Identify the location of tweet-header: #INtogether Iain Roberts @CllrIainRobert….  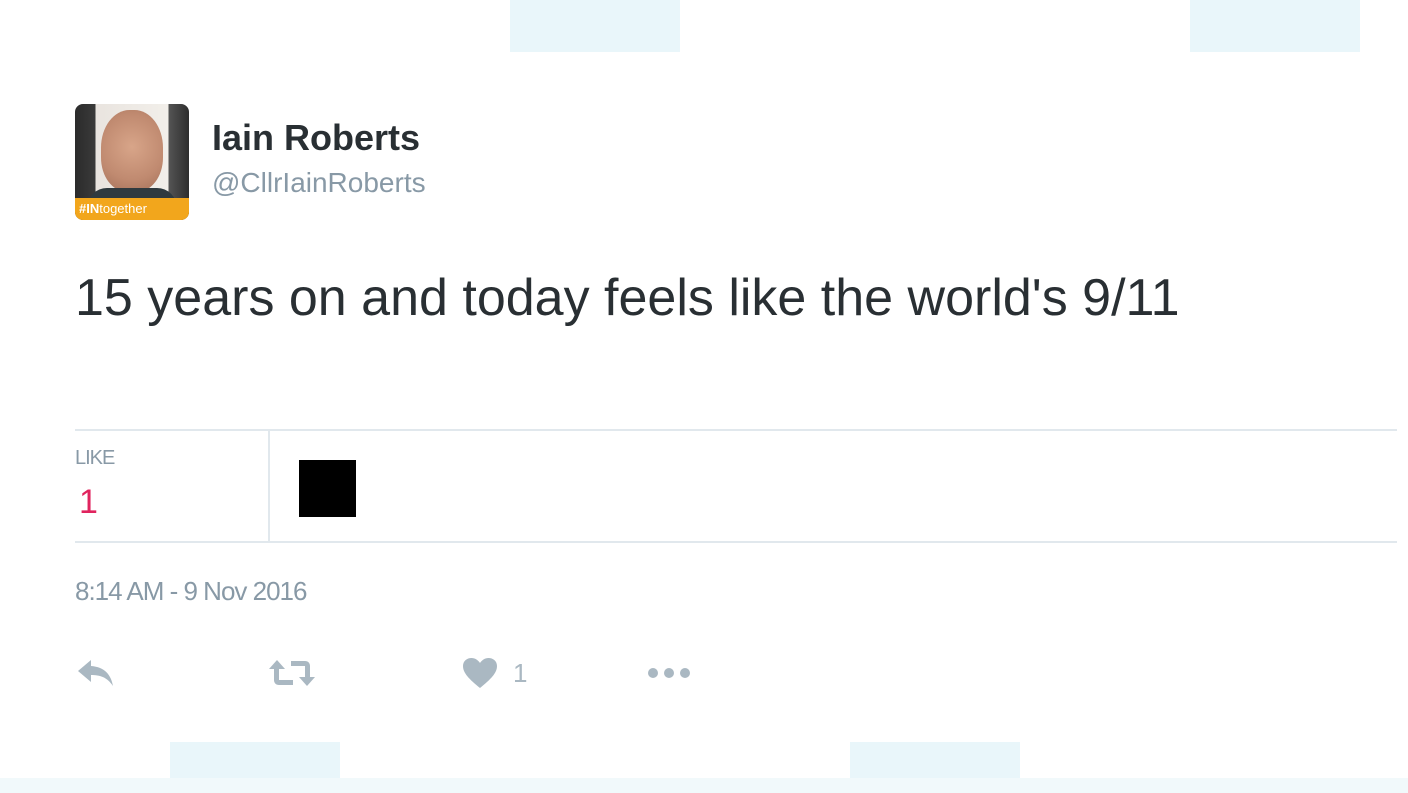
(250, 162).